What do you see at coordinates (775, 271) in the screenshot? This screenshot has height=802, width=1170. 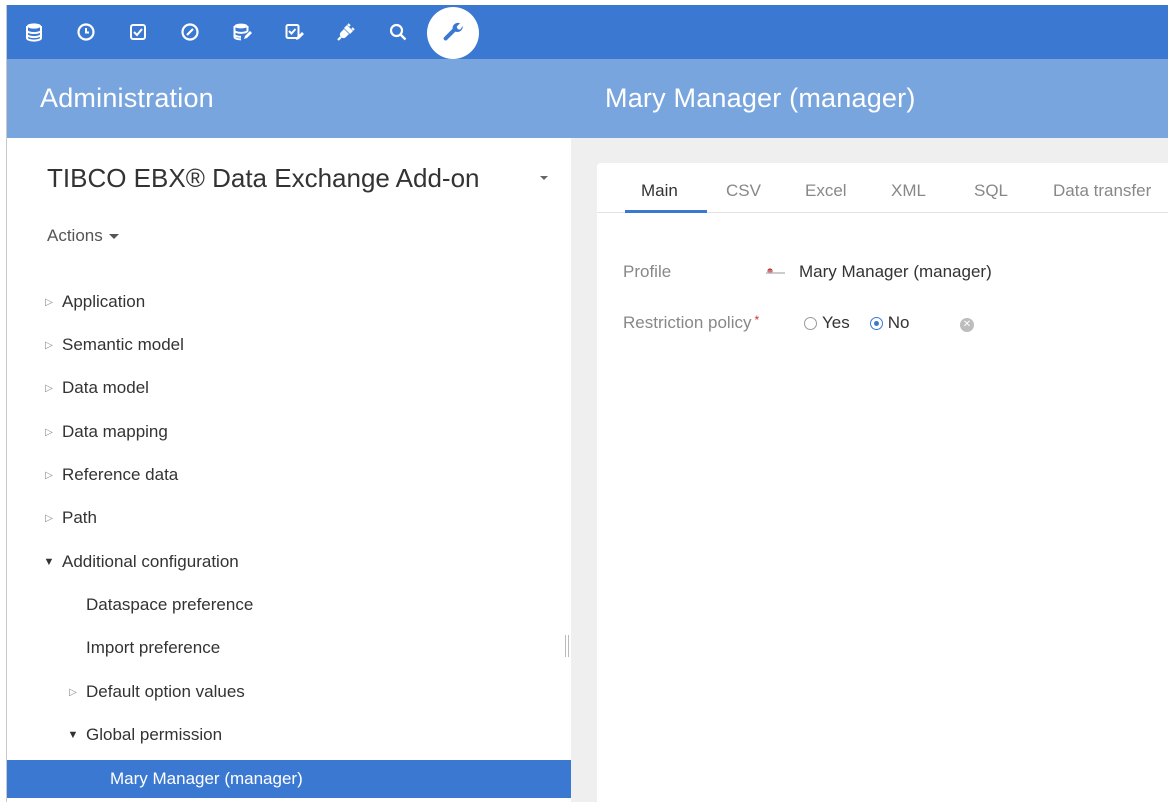 I see `foreign-key-icon` at bounding box center [775, 271].